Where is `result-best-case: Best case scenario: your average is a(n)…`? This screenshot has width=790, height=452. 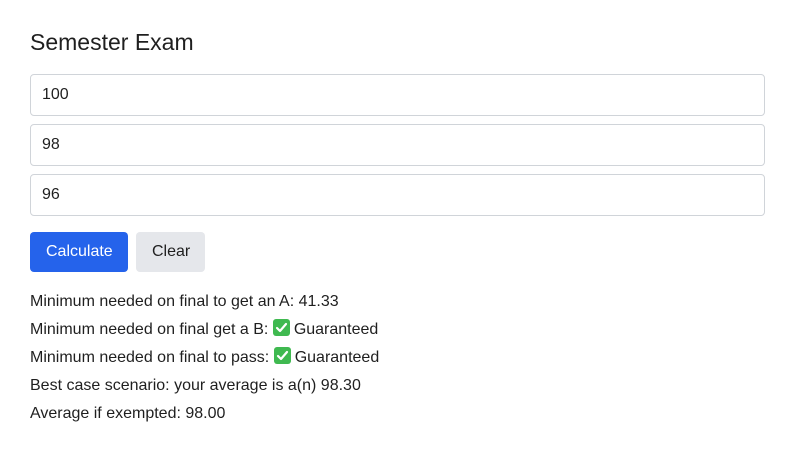
result-best-case: Best case scenario: your average is a(n)… is located at coordinates (195, 385).